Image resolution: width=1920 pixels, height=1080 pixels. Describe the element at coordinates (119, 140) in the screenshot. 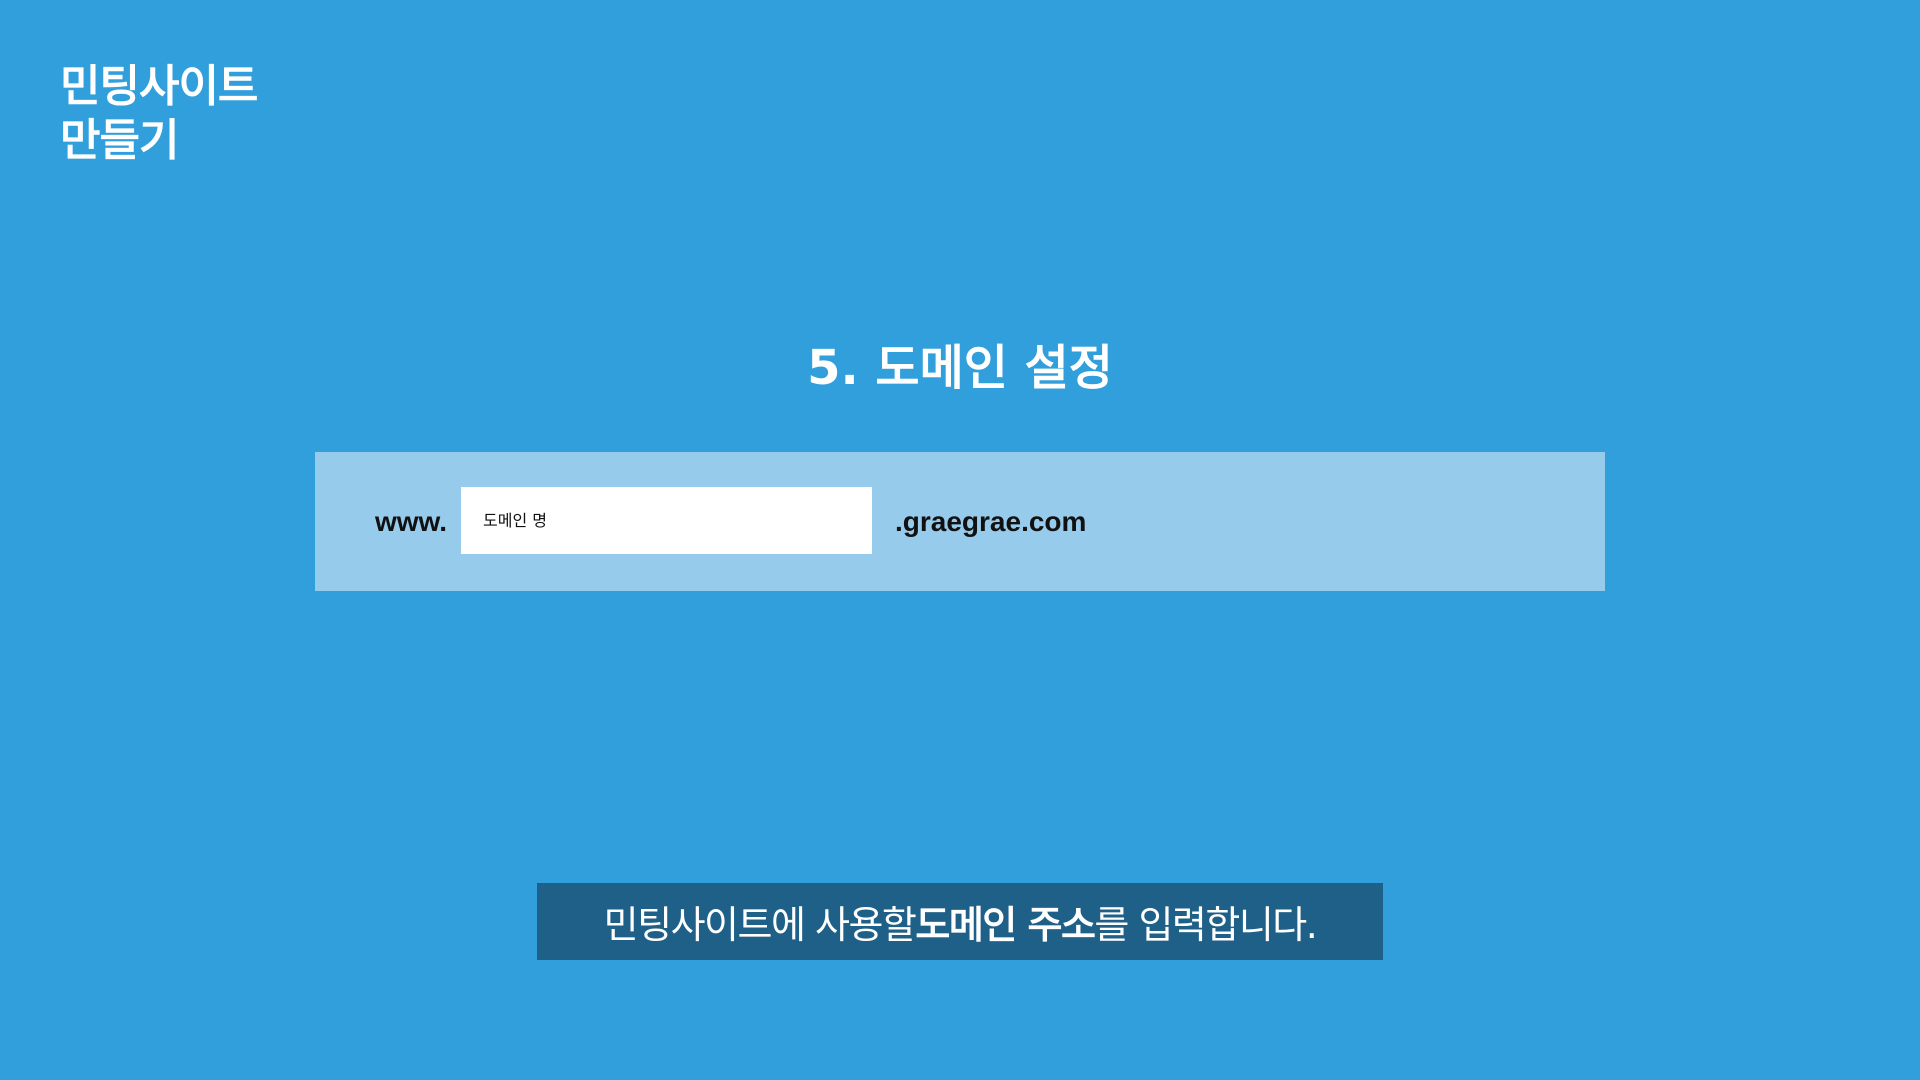

I see `logo-line-2: 만들기` at that location.